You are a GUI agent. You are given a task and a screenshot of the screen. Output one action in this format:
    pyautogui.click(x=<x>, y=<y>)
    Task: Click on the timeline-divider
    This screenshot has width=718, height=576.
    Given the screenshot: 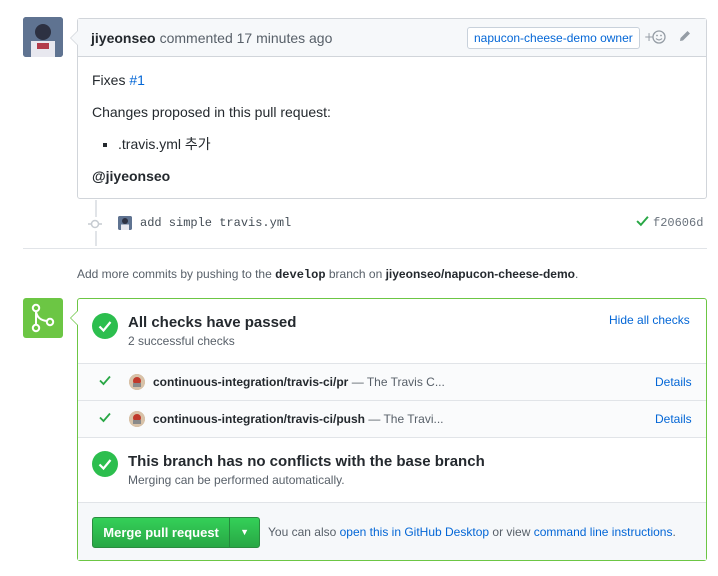 What is the action you would take?
    pyautogui.click(x=365, y=248)
    